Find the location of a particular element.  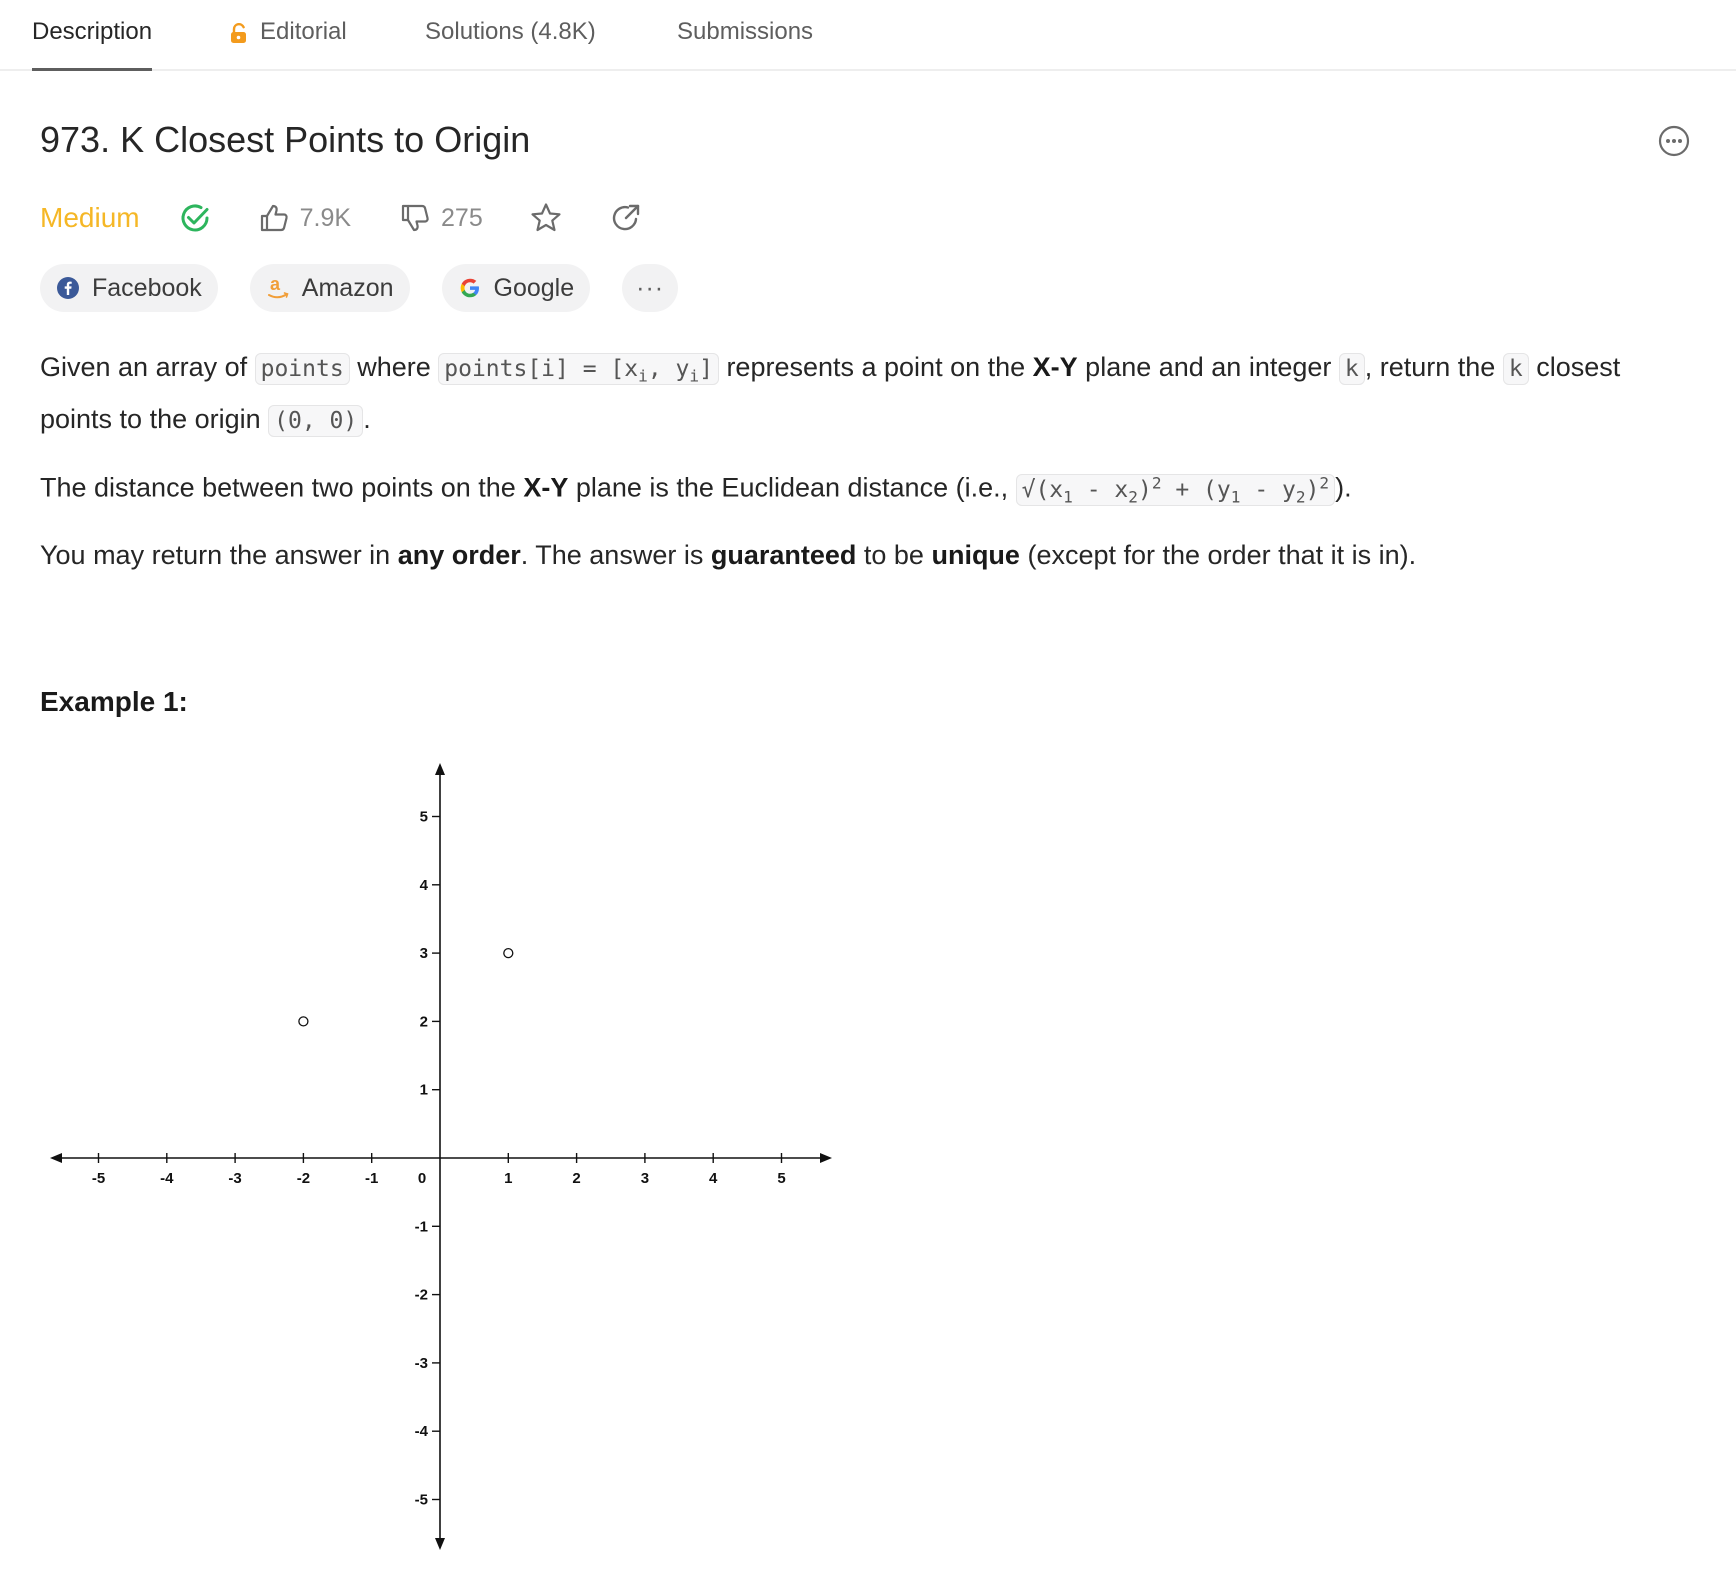

star-icon is located at coordinates (546, 217).